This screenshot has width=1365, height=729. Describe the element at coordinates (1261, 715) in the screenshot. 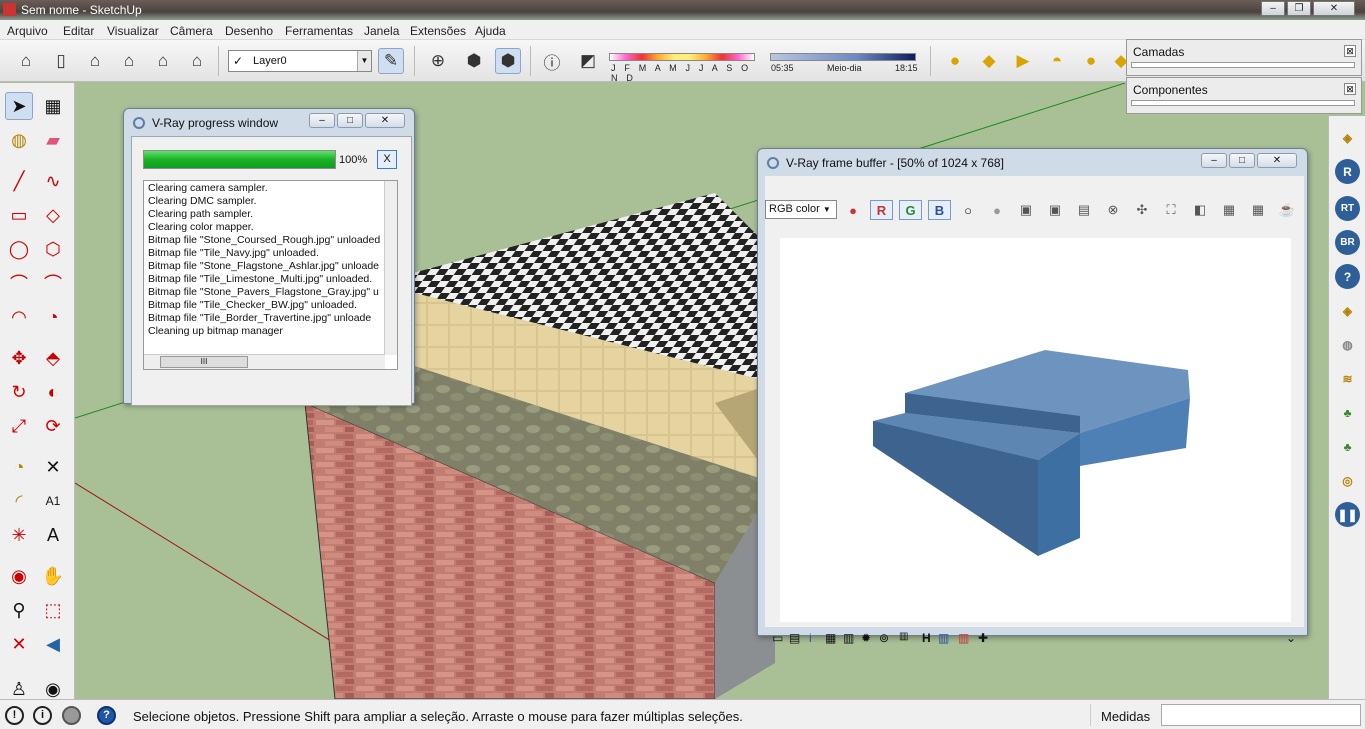

I see `measurements-input` at that location.